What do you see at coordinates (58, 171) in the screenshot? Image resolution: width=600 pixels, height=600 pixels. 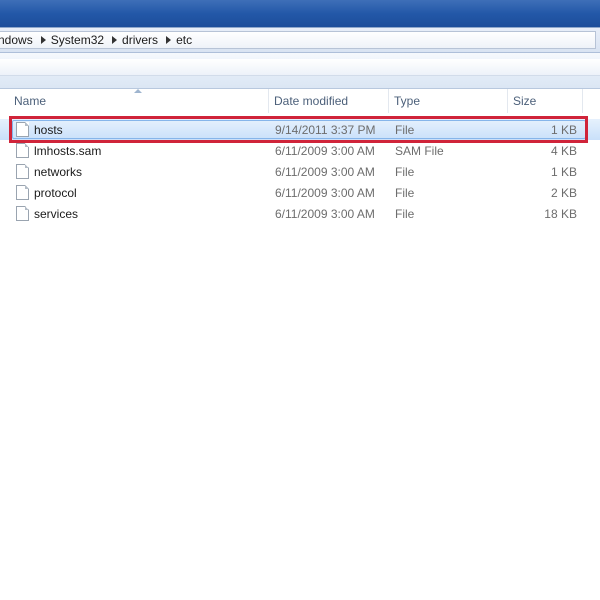 I see `file-name: networks` at bounding box center [58, 171].